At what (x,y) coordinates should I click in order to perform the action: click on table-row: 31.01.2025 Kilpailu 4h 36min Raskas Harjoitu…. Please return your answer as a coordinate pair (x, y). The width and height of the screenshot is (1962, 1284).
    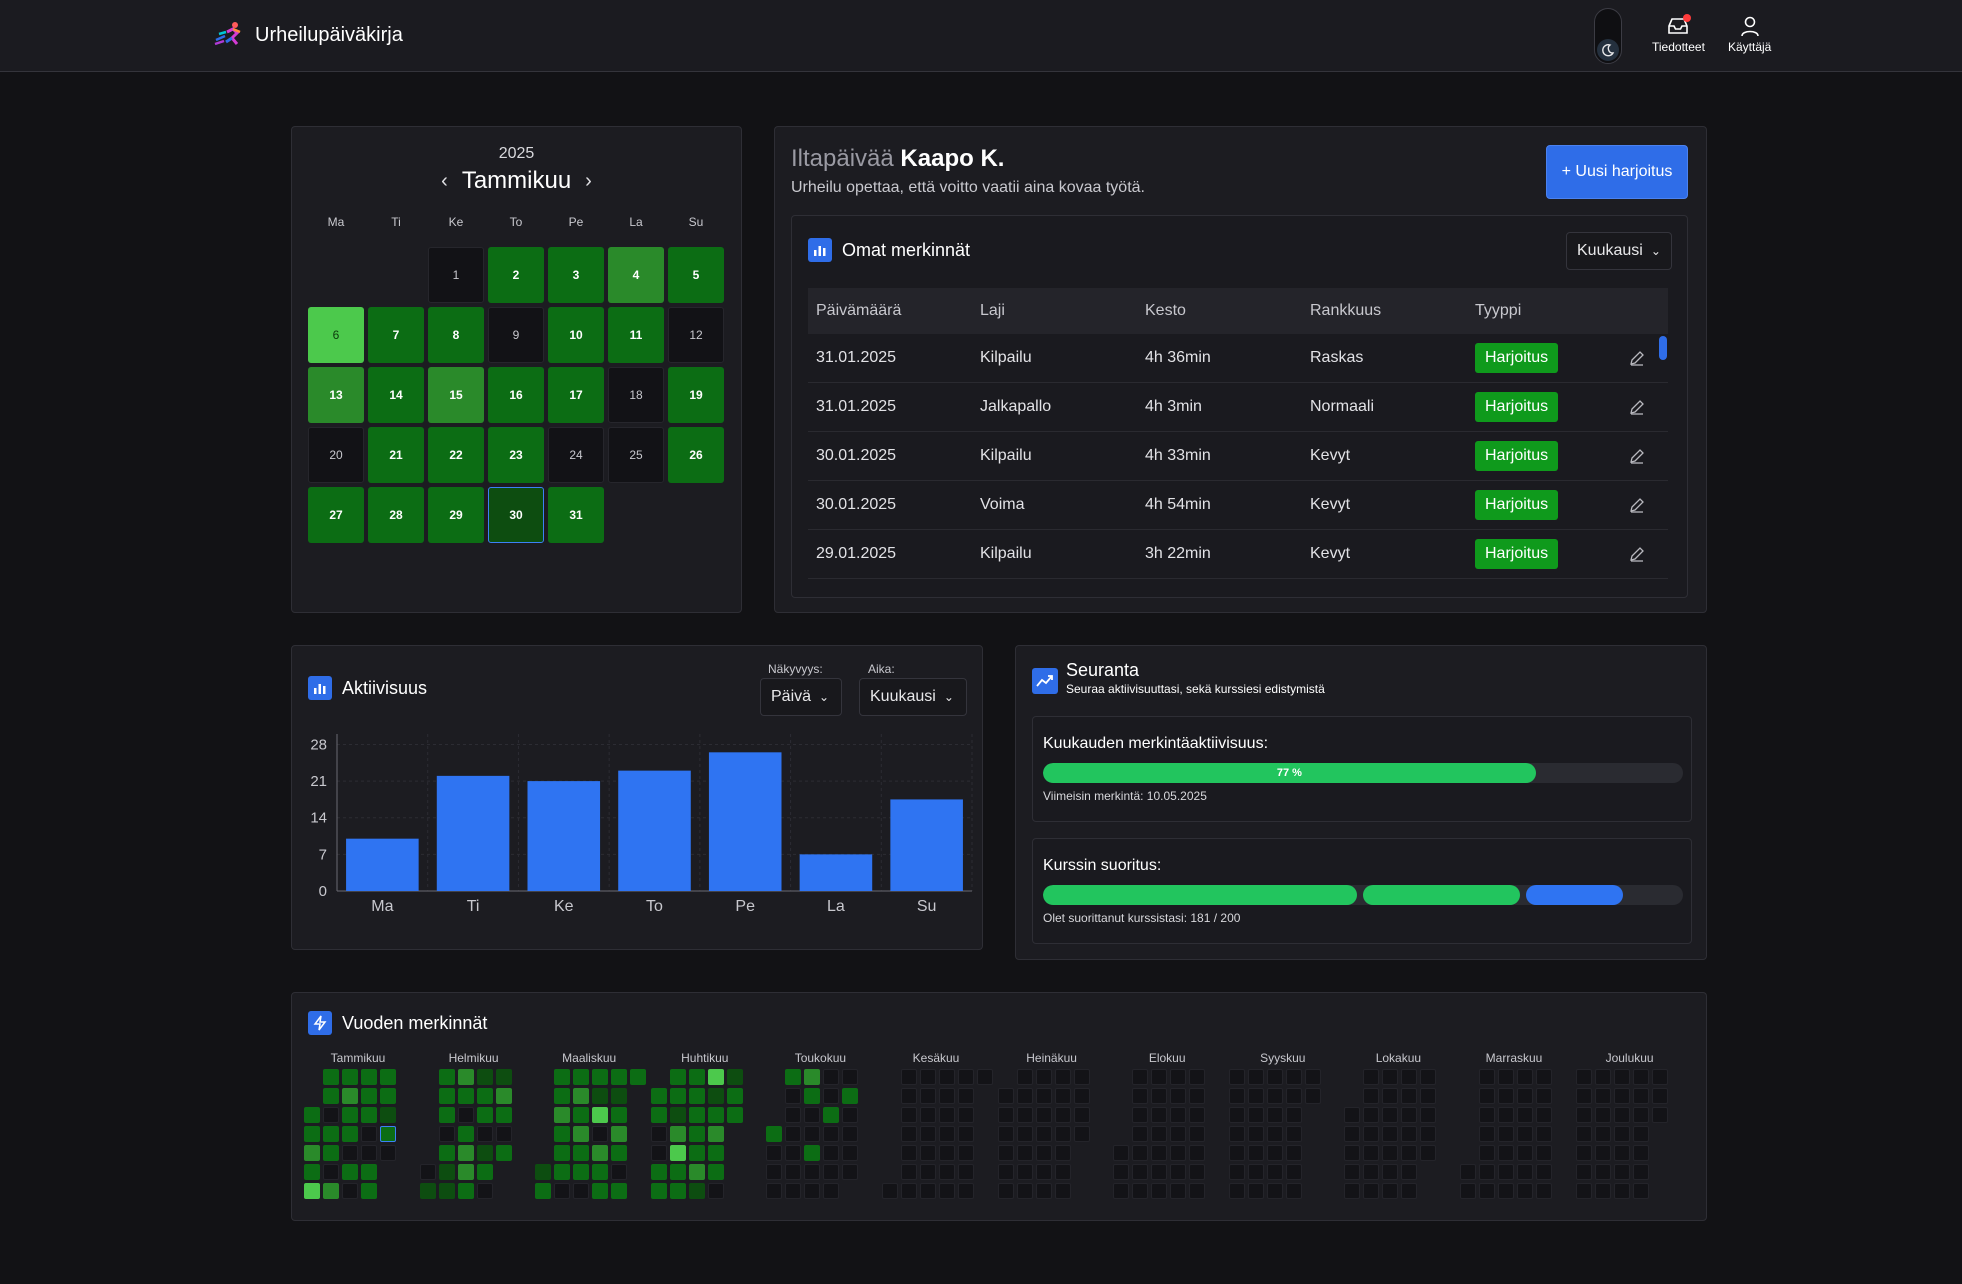
    Looking at the image, I should click on (1238, 358).